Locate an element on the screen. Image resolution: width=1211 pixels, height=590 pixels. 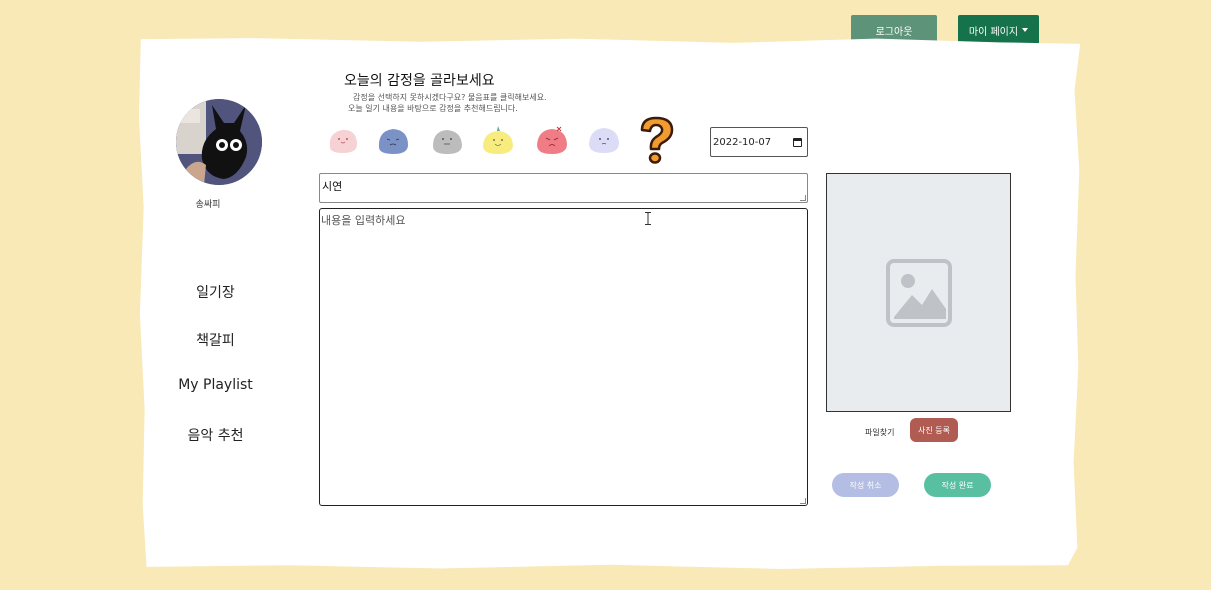
mypage-label: 마이 페이지 is located at coordinates (993, 32).